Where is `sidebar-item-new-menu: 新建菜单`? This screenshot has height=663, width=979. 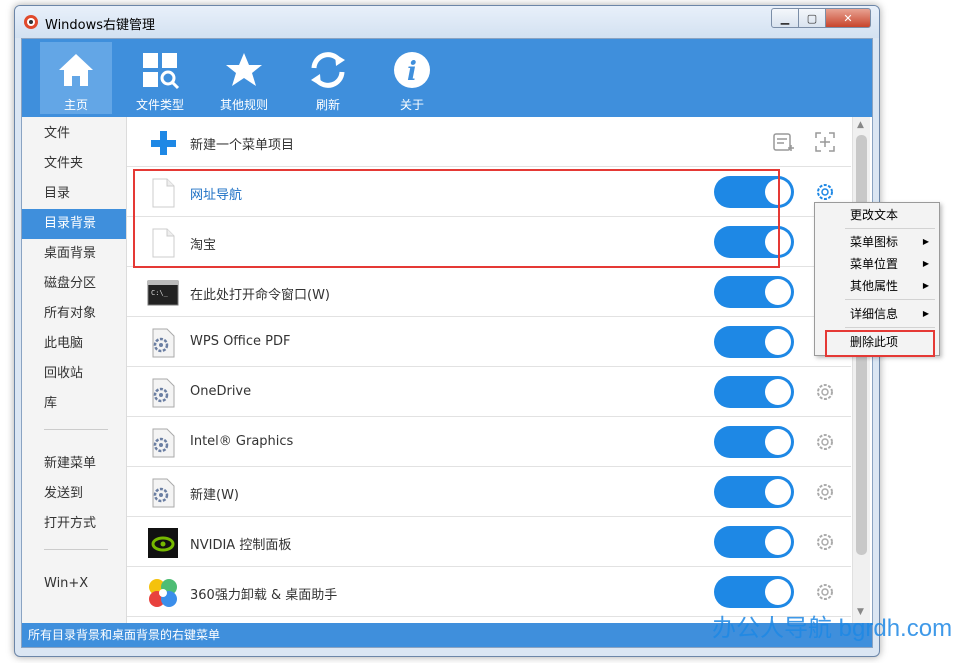 sidebar-item-new-menu: 新建菜单 is located at coordinates (74, 464).